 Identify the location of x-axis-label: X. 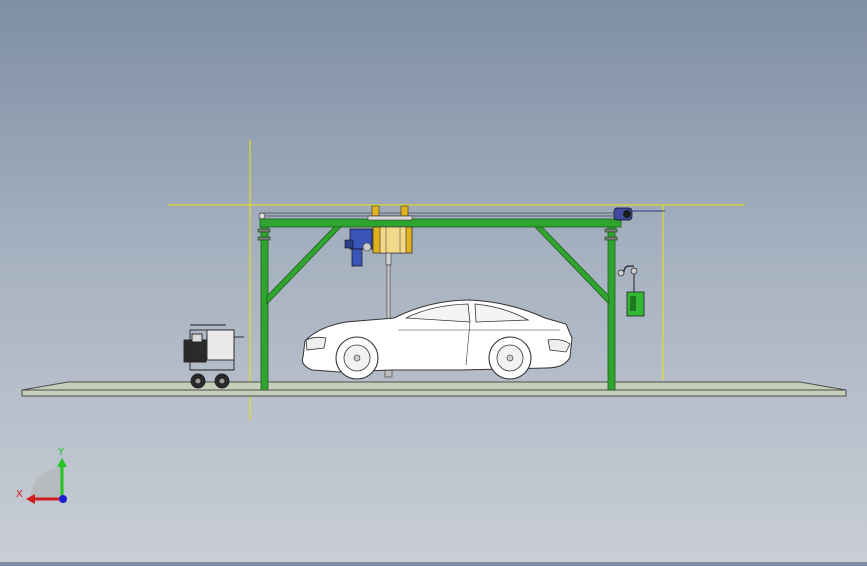
(19, 494).